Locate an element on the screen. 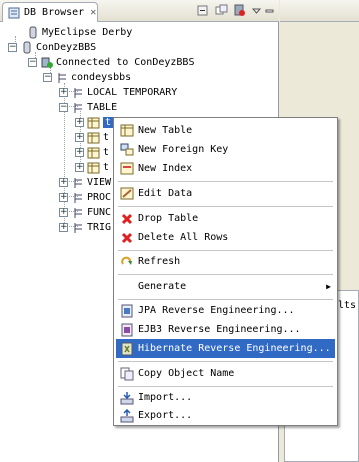 The image size is (359, 462). hibernate-icon is located at coordinates (127, 349).